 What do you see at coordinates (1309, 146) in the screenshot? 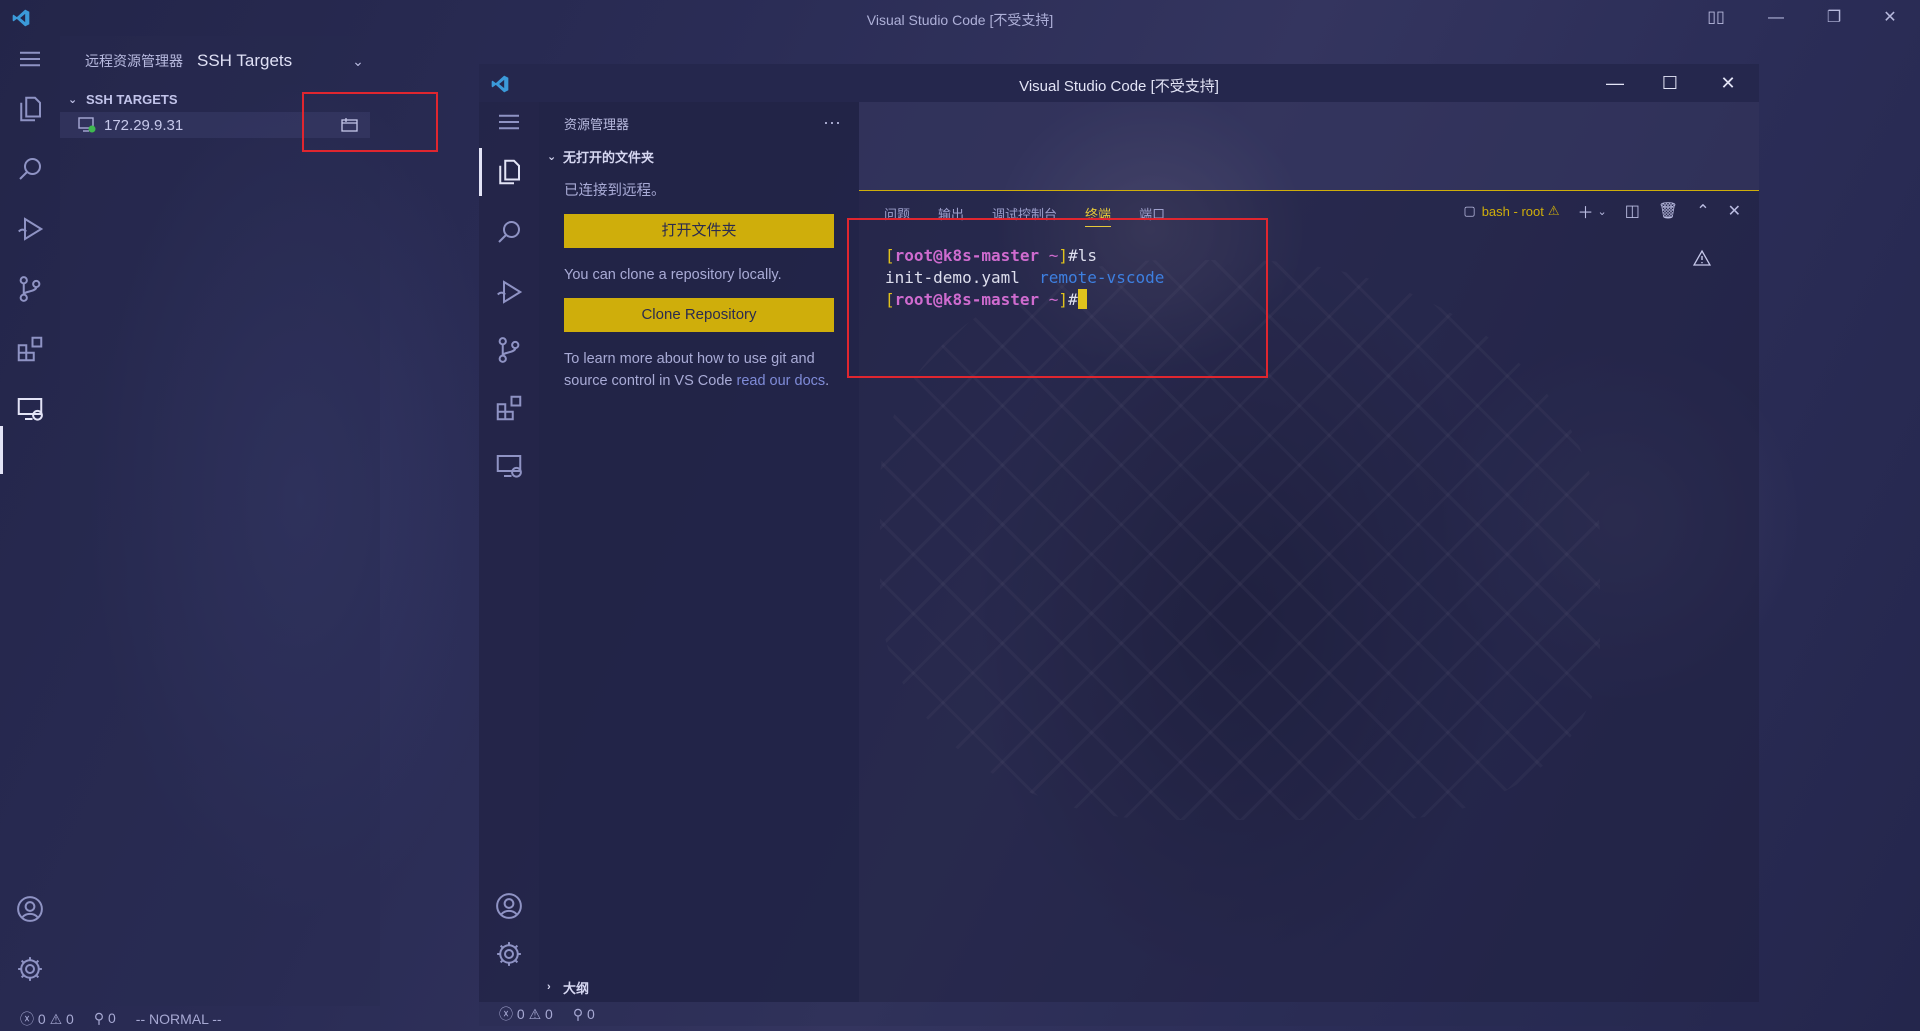
I see `editor-area` at bounding box center [1309, 146].